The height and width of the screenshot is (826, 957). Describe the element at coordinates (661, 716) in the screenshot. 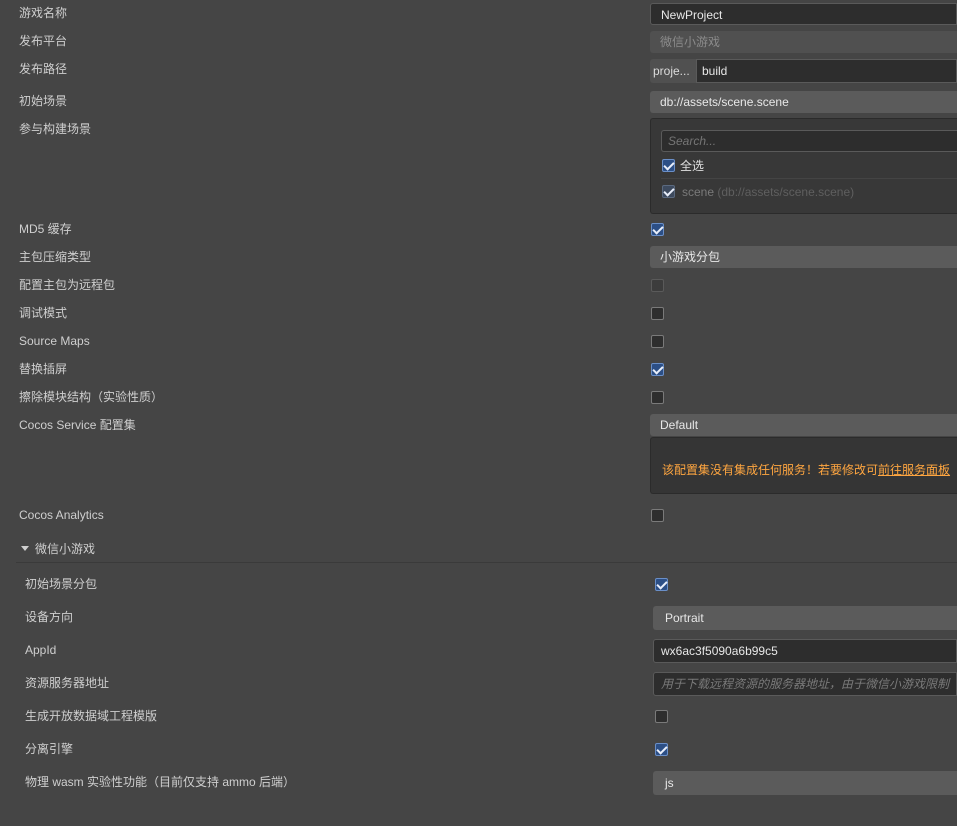

I see `open-data-template-checkbox` at that location.